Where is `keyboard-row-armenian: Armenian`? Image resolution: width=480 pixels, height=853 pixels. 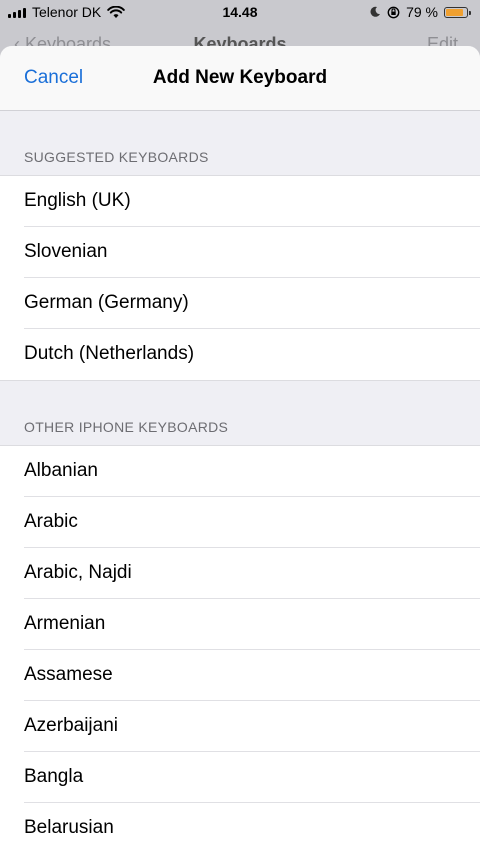 keyboard-row-armenian: Armenian is located at coordinates (240, 624).